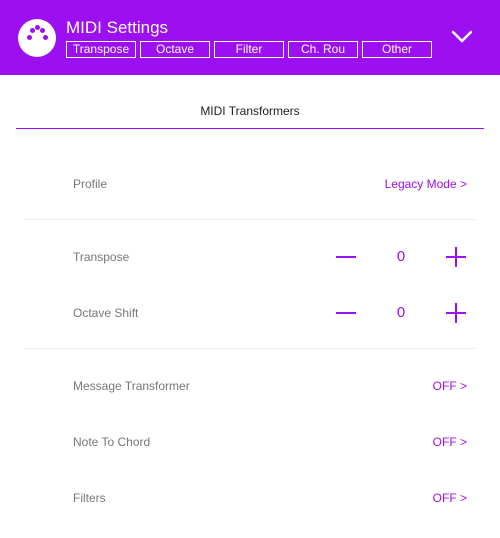 Image resolution: width=500 pixels, height=538 pixels. What do you see at coordinates (250, 111) in the screenshot?
I see `section-title: MIDI Transformers` at bounding box center [250, 111].